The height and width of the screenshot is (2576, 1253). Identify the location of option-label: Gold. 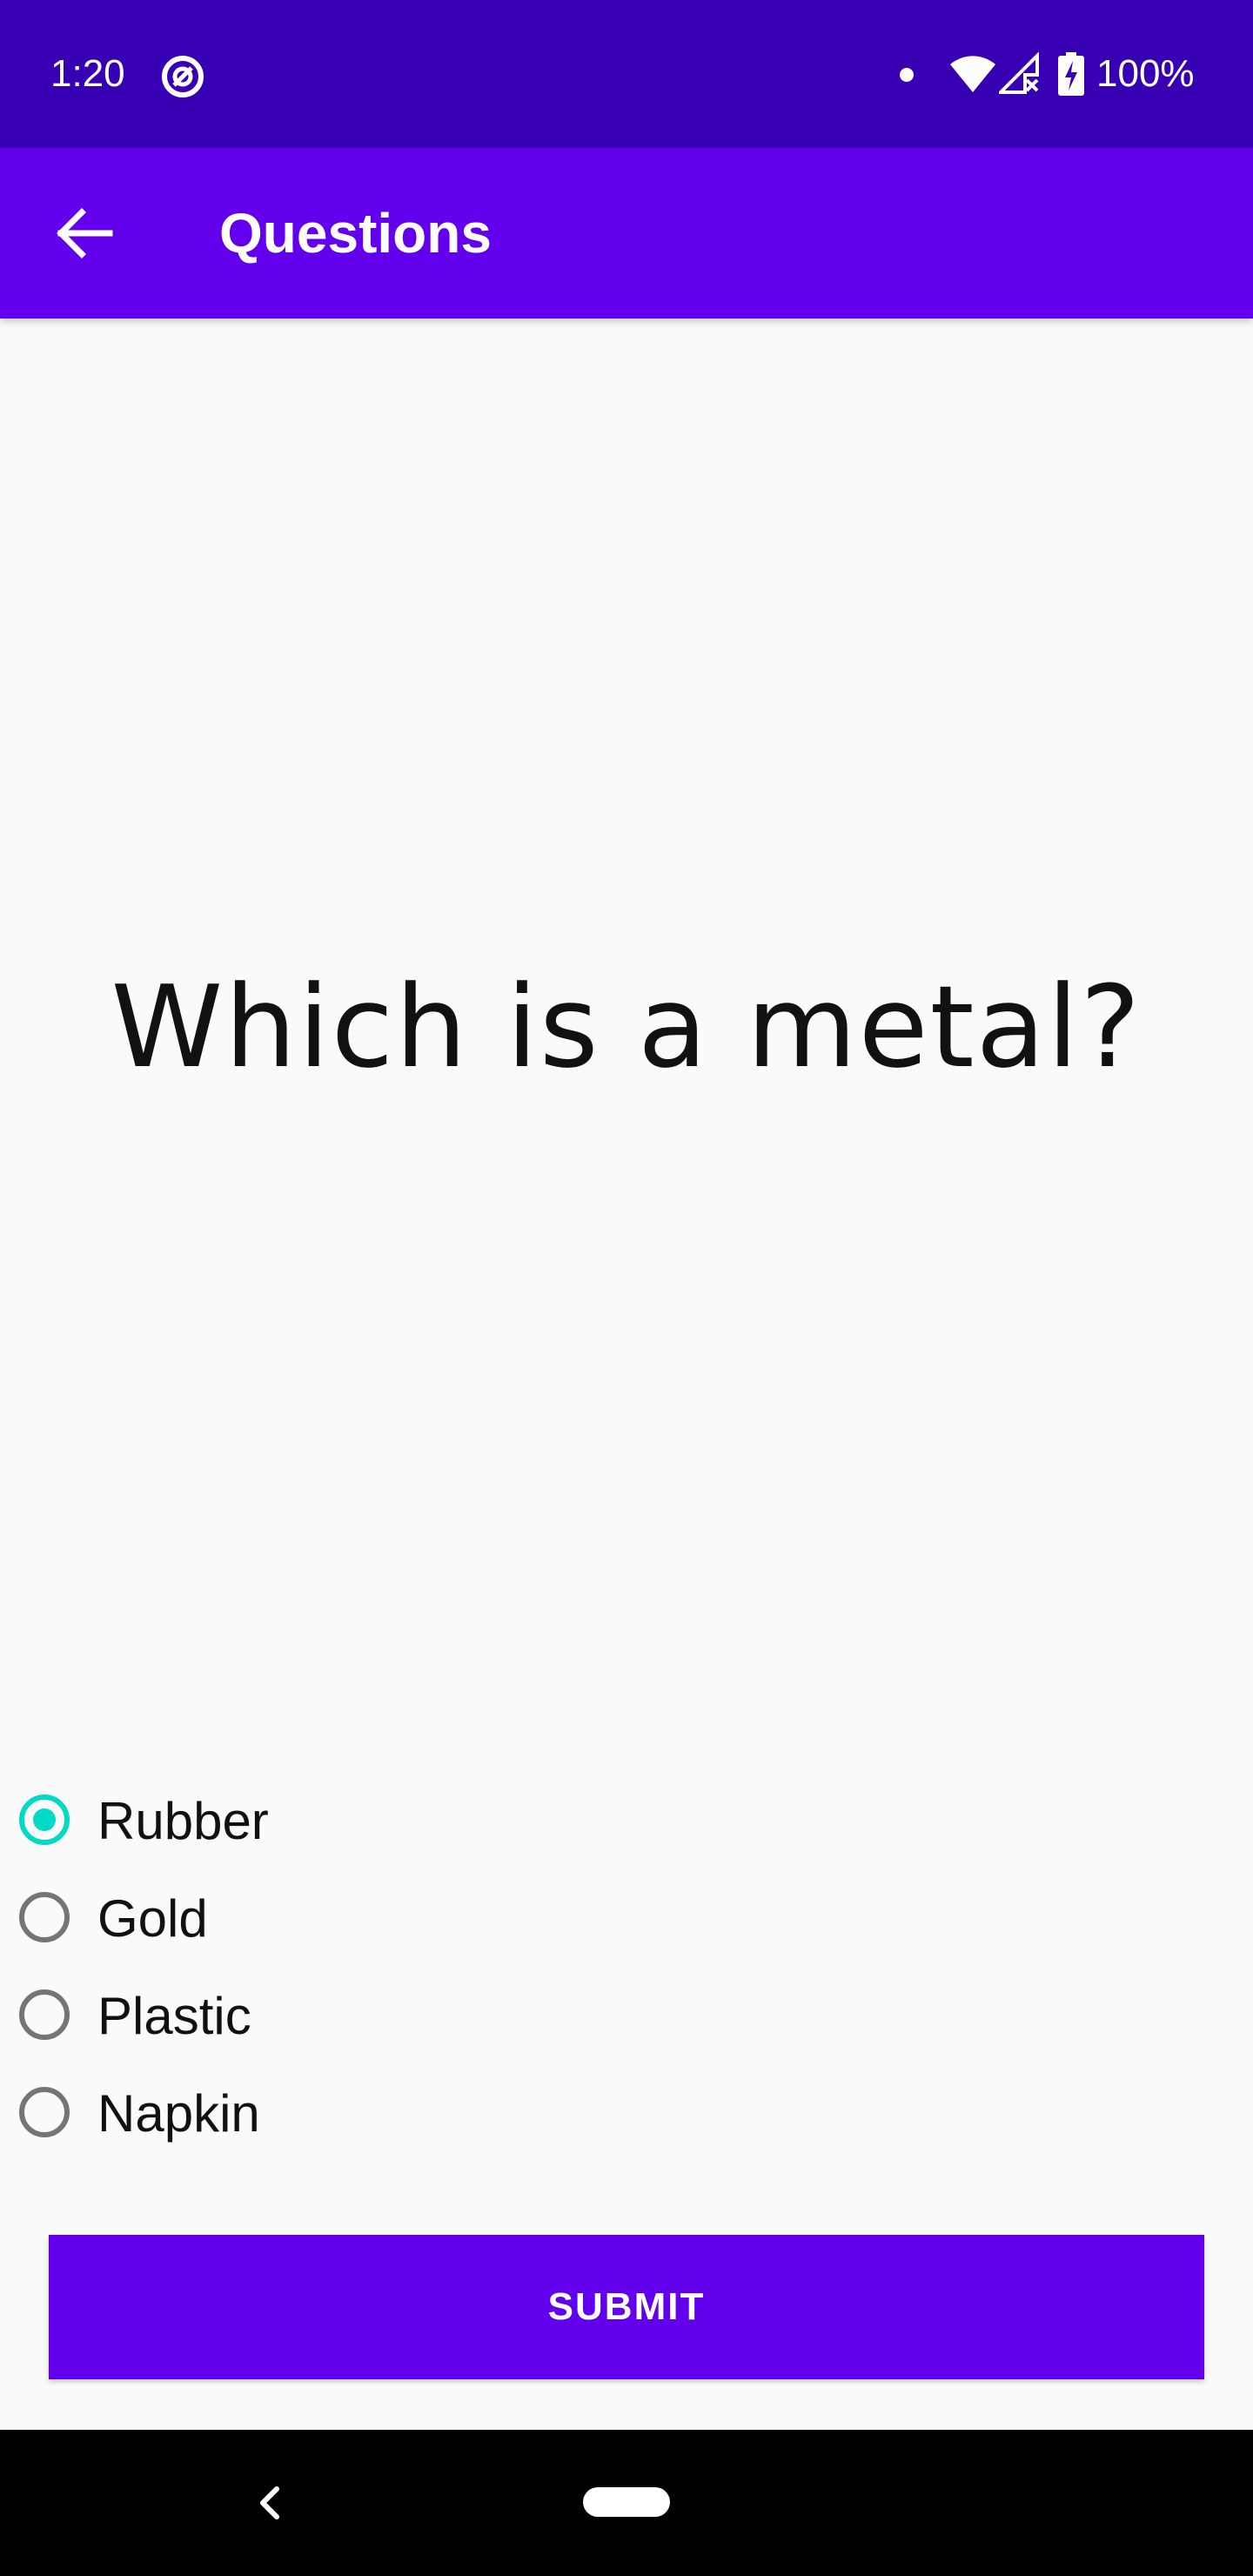
(152, 1918).